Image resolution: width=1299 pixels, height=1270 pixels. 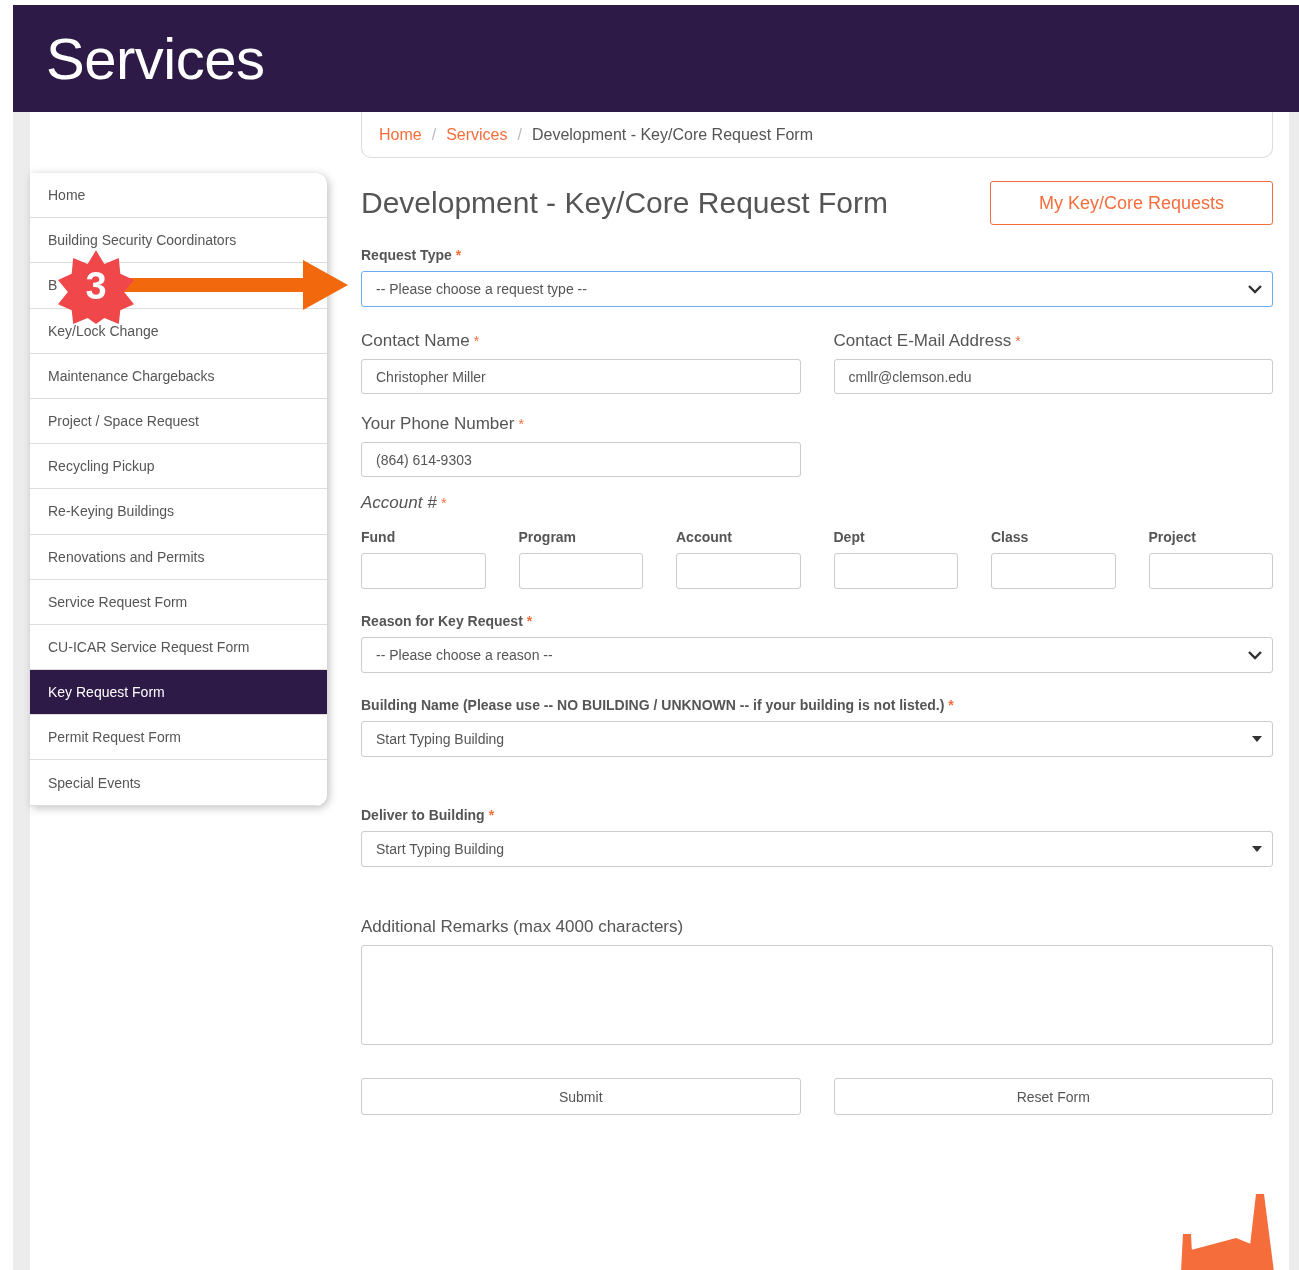 What do you see at coordinates (922, 340) in the screenshot?
I see `field-label: Contact E-Mail Address` at bounding box center [922, 340].